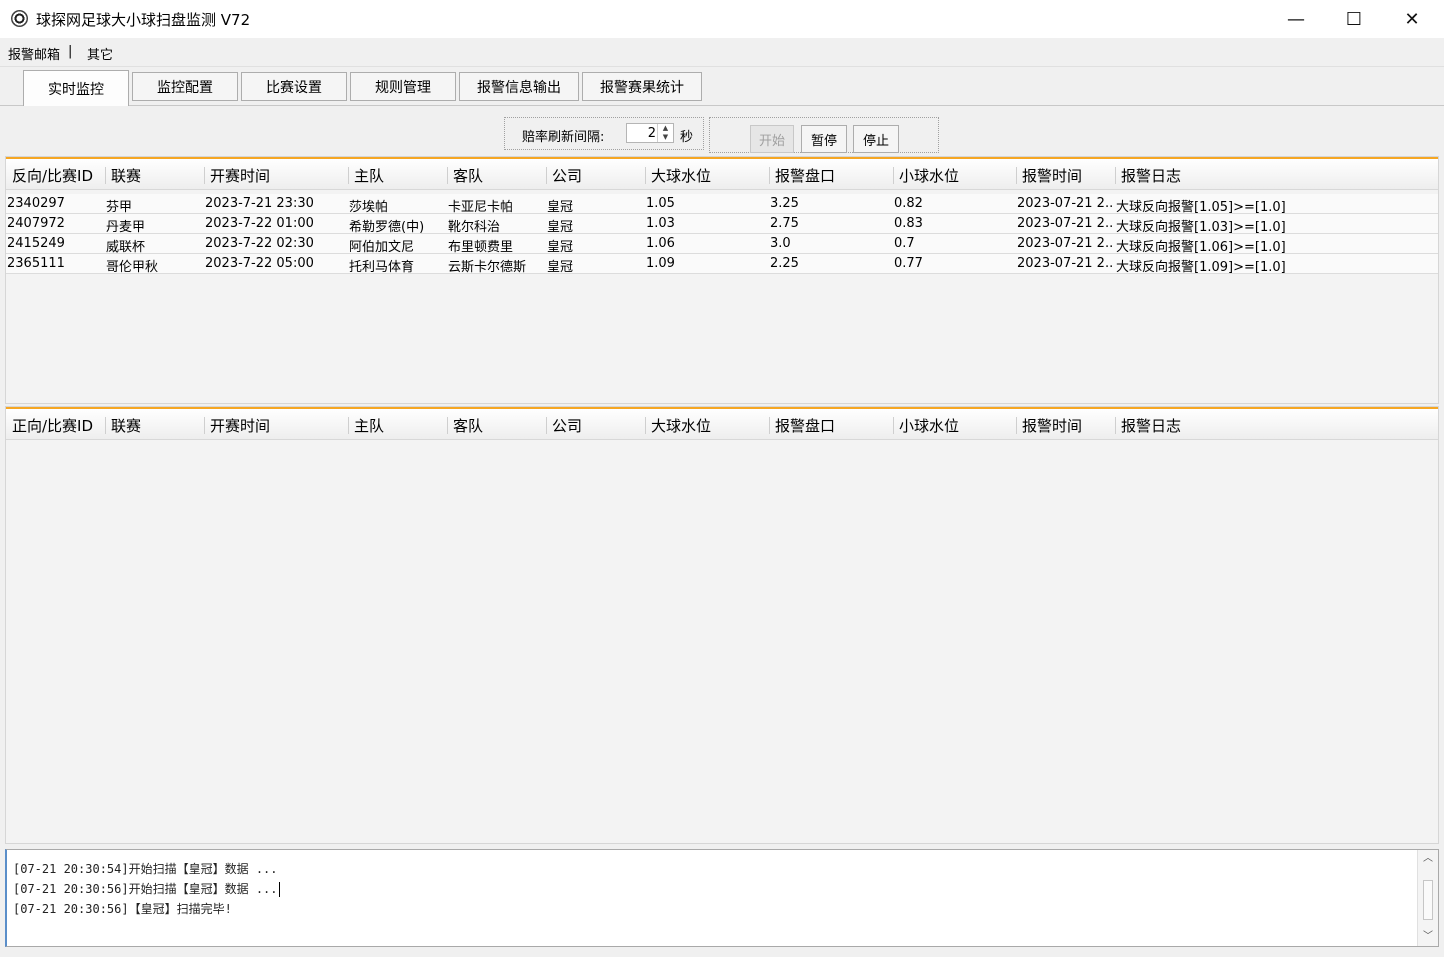 This screenshot has height=957, width=1444. Describe the element at coordinates (143, 20) in the screenshot. I see `window-title: 球探网足球大小球扫盘监测 V72` at that location.